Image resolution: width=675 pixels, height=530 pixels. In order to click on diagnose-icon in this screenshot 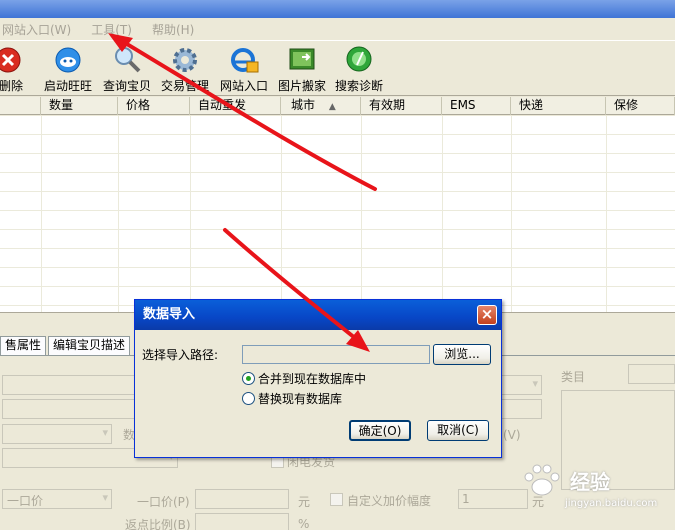, I will do `click(359, 59)`.